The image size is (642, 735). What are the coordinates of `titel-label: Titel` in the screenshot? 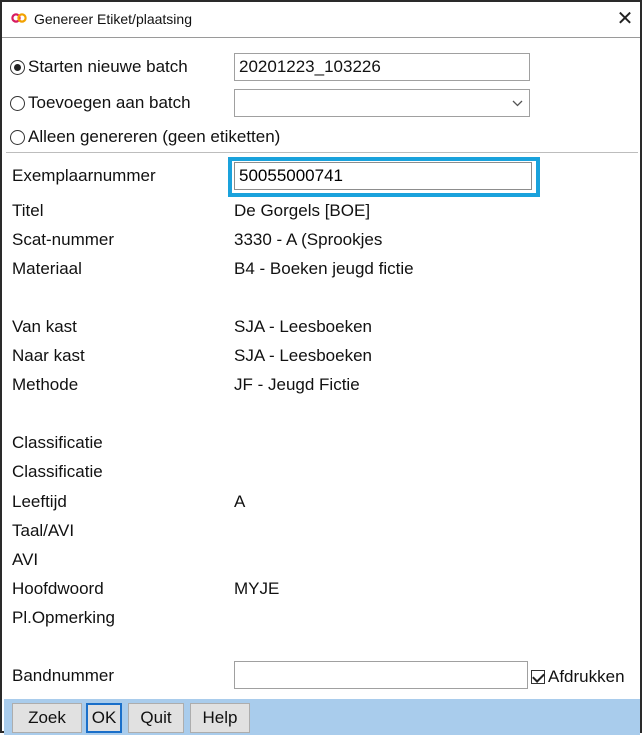 It's located at (28, 210).